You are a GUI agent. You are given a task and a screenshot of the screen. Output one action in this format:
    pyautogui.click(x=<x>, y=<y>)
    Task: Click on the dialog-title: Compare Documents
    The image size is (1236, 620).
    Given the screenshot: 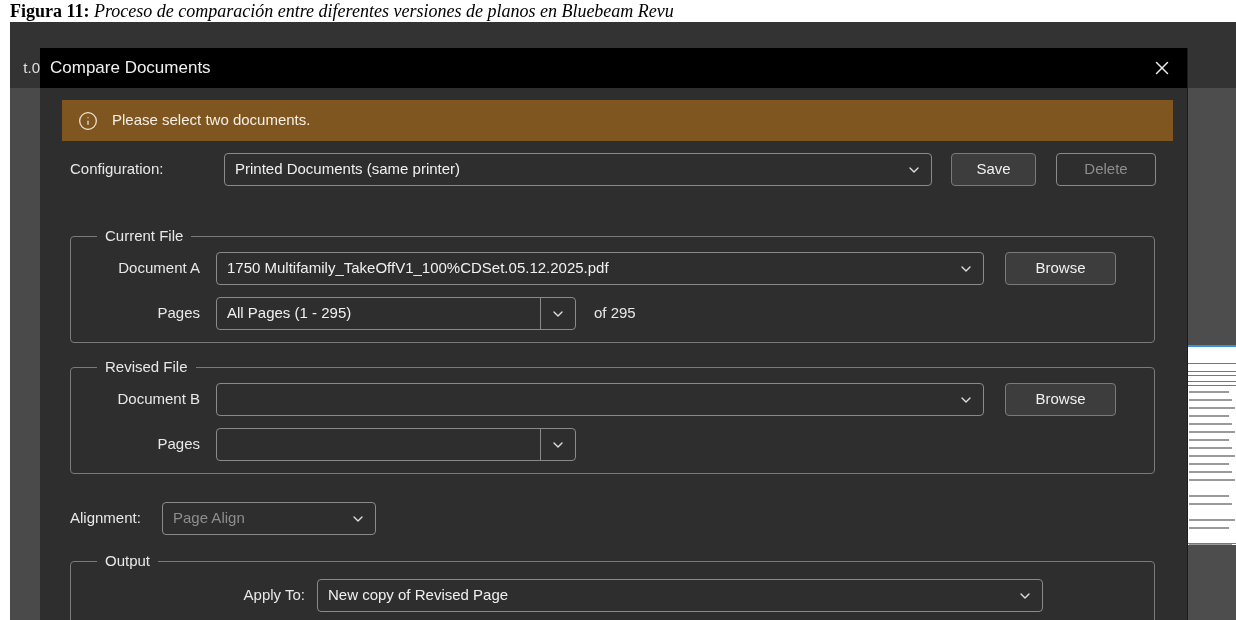 What is the action you would take?
    pyautogui.click(x=130, y=68)
    